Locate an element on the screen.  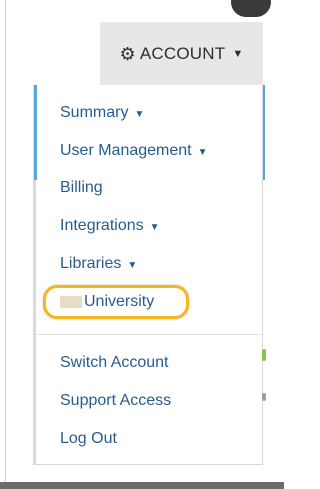
menu-item-label: Support Access is located at coordinates (116, 400).